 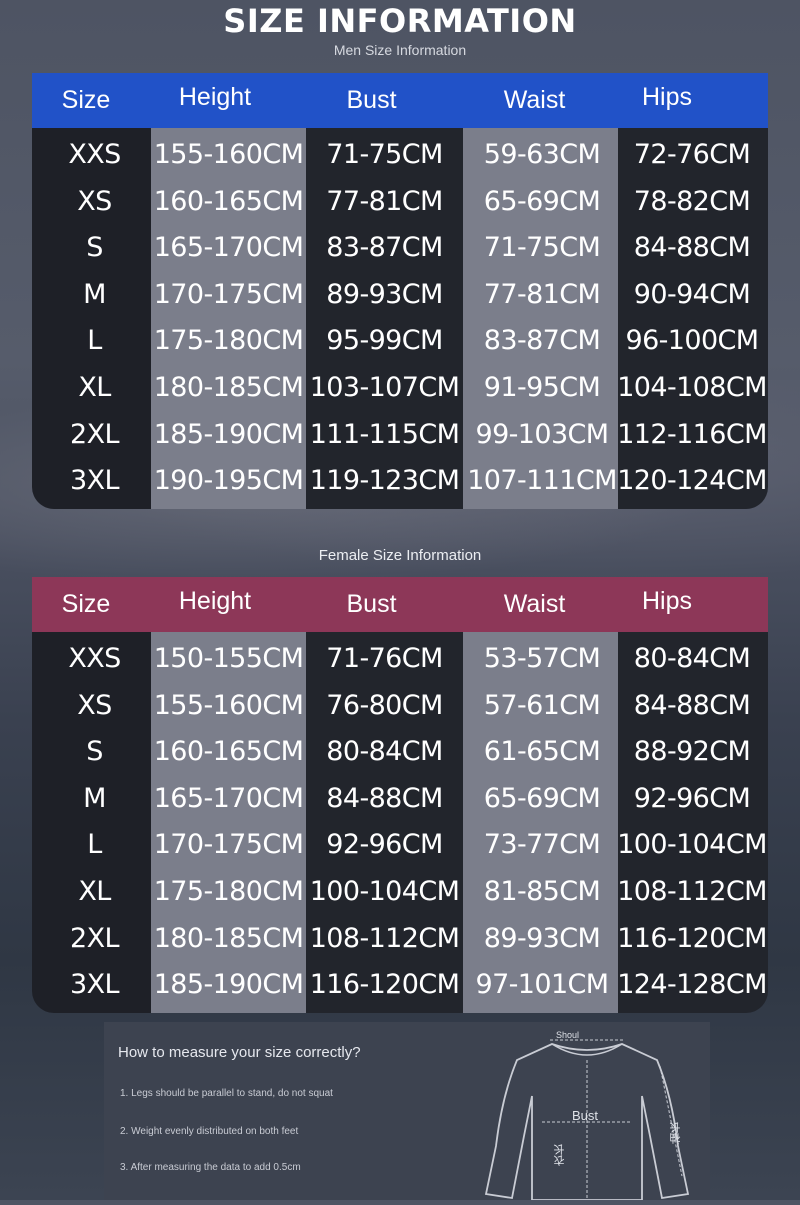 I want to click on table-row: M 170-175CM 89-93CM 77-81CM 90-94CM, so click(x=400, y=295).